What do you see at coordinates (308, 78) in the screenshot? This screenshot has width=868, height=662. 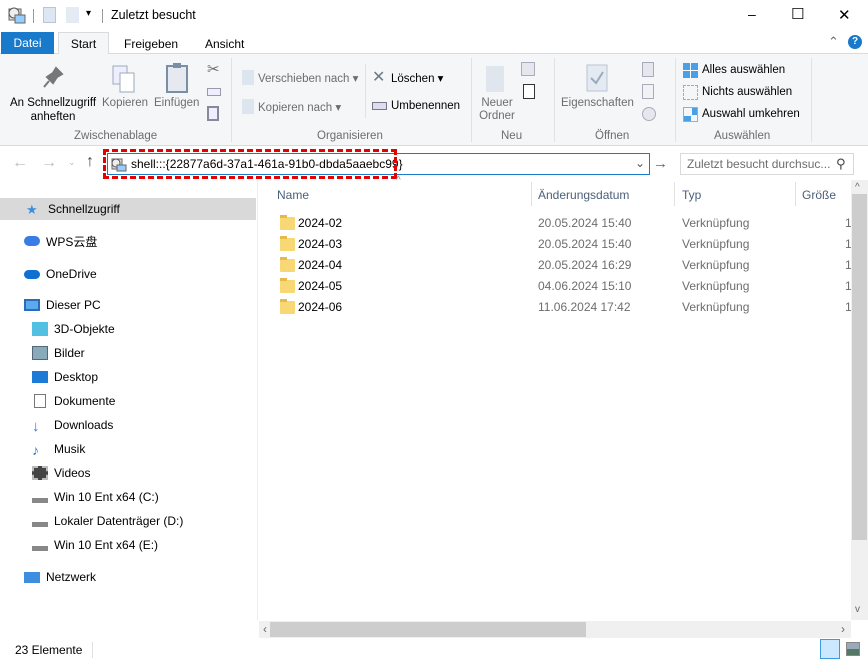 I see `move-to-button: Verschieben nach ▾` at bounding box center [308, 78].